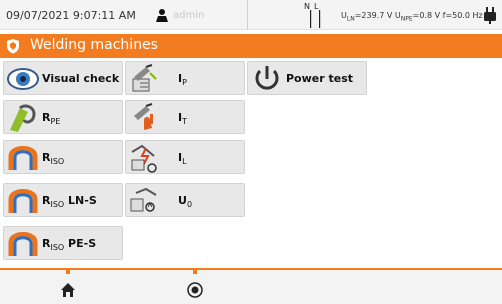 This screenshot has height=304, width=502. I want to click on u0-button: U0, so click(185, 200).